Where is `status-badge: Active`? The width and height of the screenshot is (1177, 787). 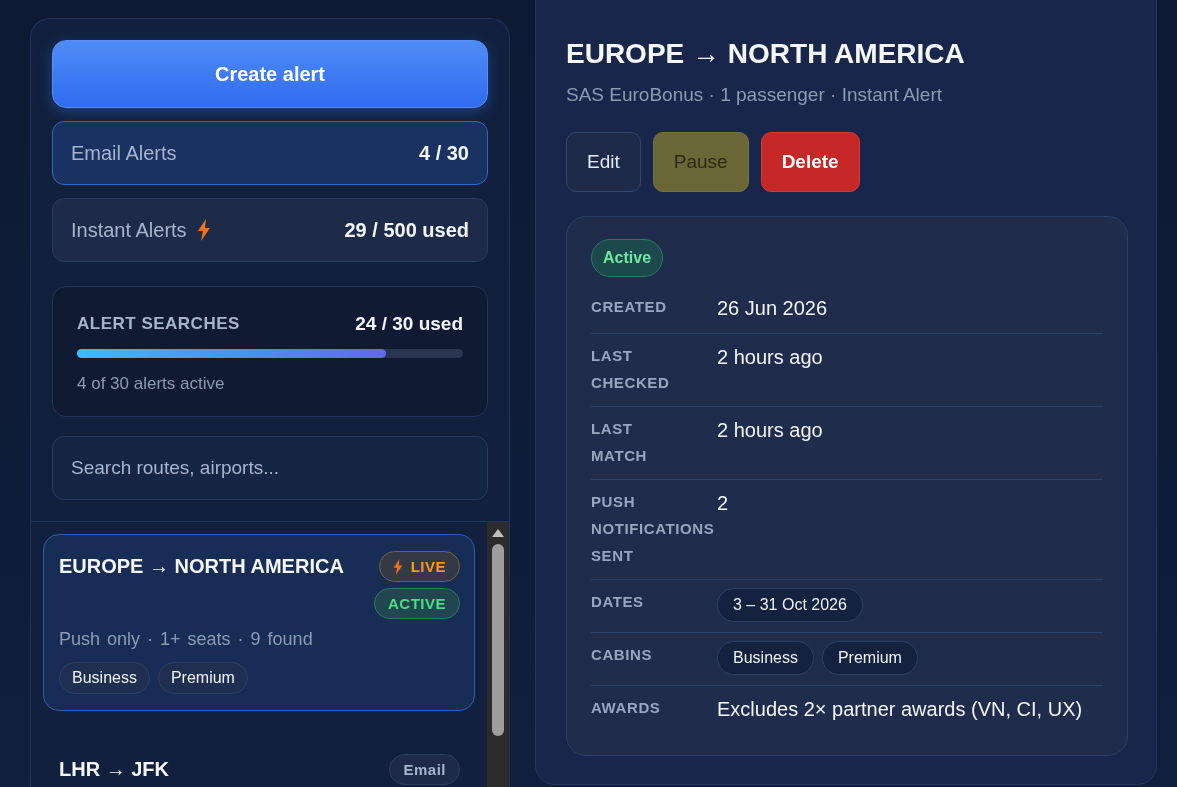 status-badge: Active is located at coordinates (627, 258).